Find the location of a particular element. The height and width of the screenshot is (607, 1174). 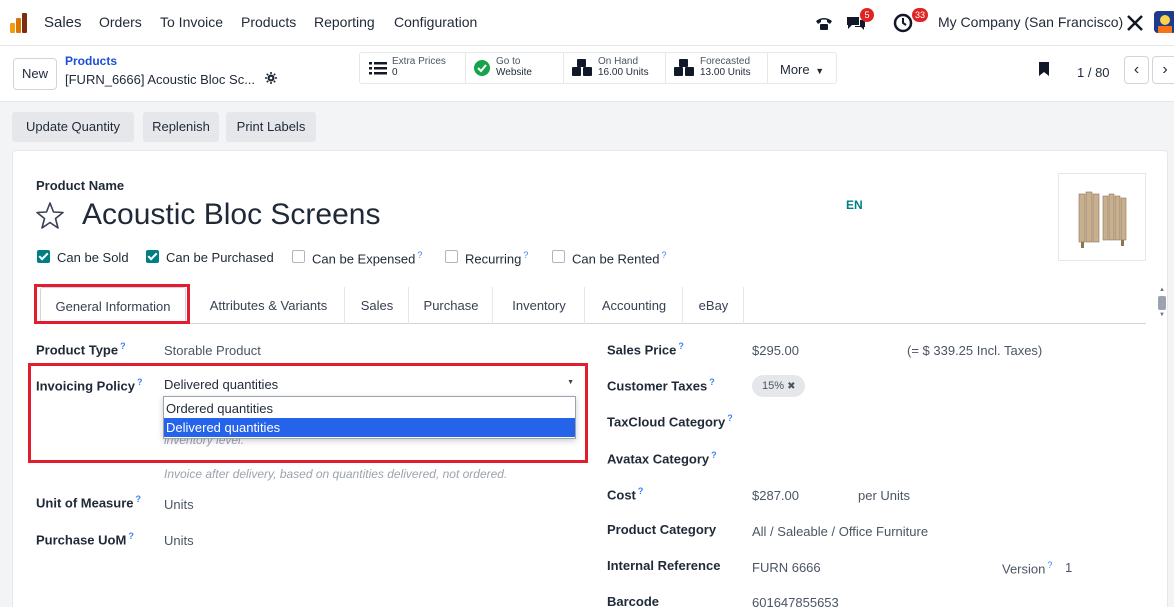

internal-reference-value: FURN 6666 is located at coordinates (786, 567).